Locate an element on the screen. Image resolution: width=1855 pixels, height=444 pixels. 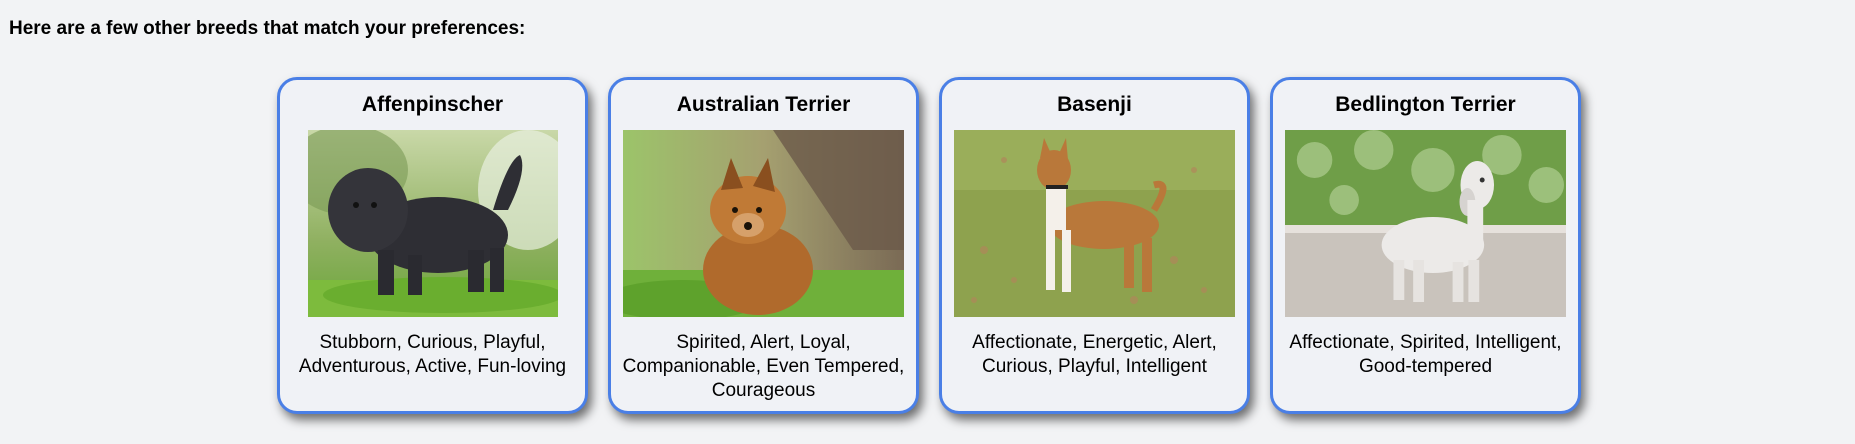
australian-terrier-photo is located at coordinates (763, 223).